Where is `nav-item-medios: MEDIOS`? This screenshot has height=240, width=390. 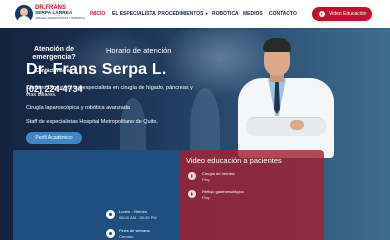 nav-item-medios: MEDIOS is located at coordinates (253, 14).